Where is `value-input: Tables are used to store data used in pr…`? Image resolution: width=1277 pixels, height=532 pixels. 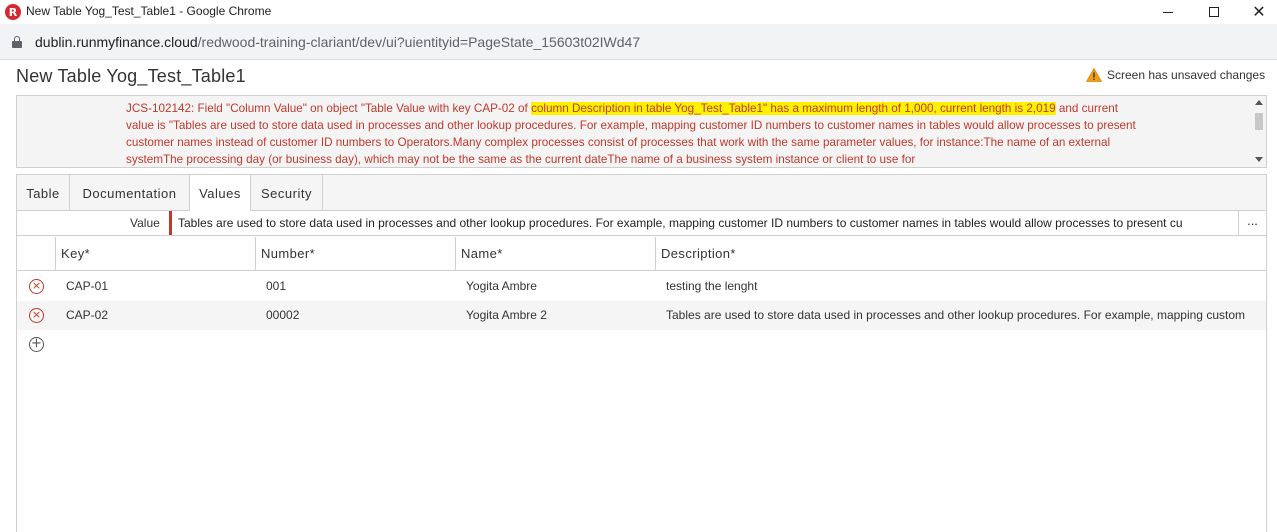
value-input: Tables are used to store data used in pr… is located at coordinates (703, 223).